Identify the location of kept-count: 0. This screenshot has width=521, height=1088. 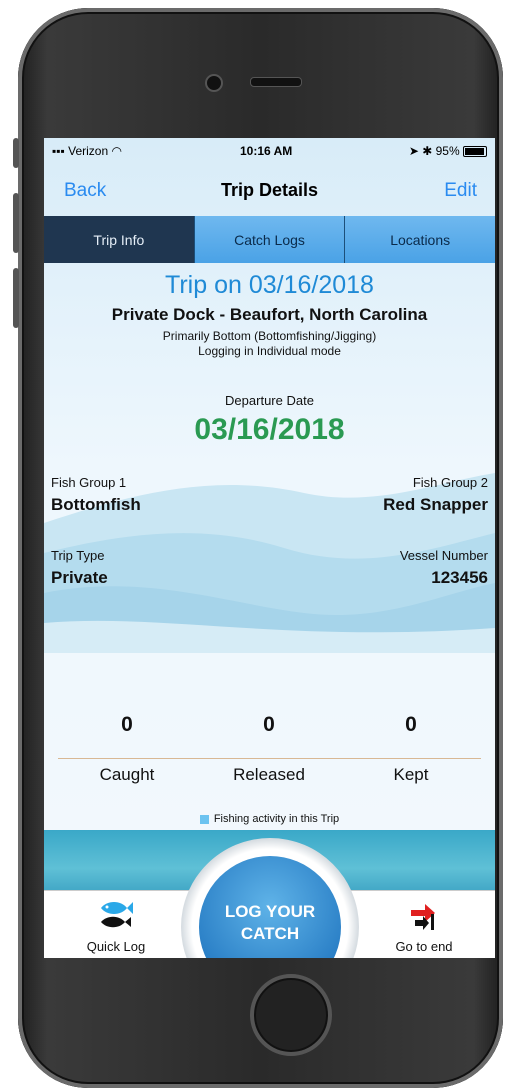
(411, 724).